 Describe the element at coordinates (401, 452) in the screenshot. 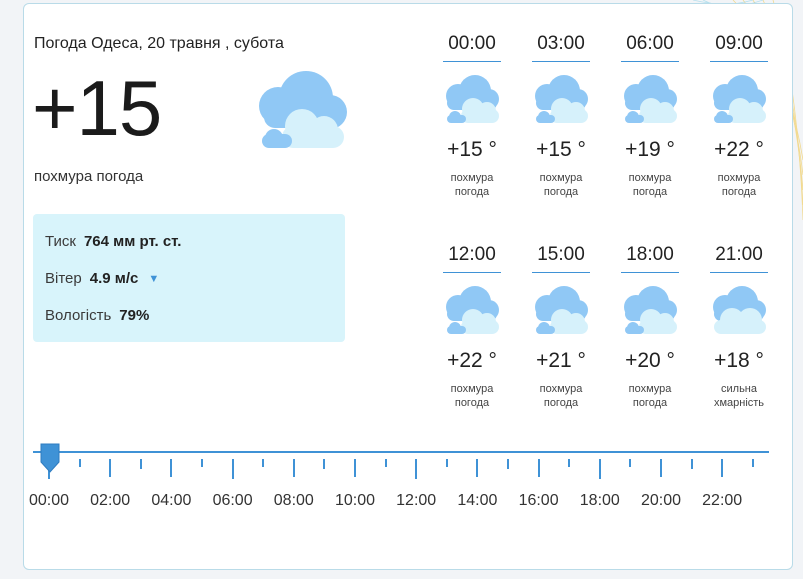

I see `time-slider-track` at that location.